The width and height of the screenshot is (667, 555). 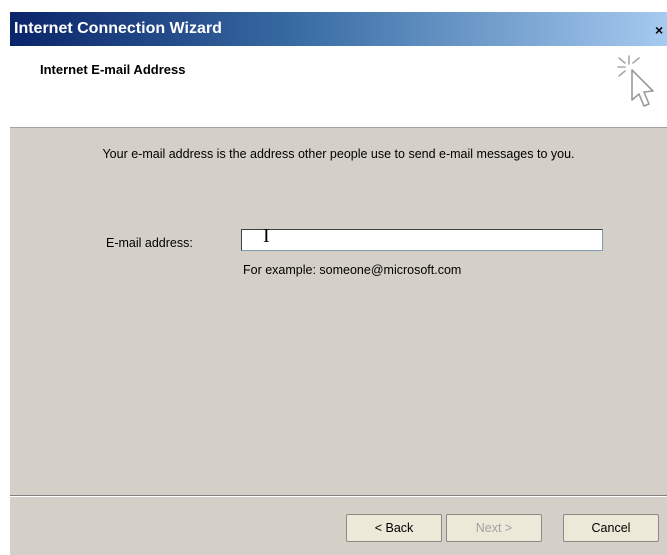 What do you see at coordinates (352, 270) in the screenshot?
I see `example-hint: For example: someone@microsoft.com` at bounding box center [352, 270].